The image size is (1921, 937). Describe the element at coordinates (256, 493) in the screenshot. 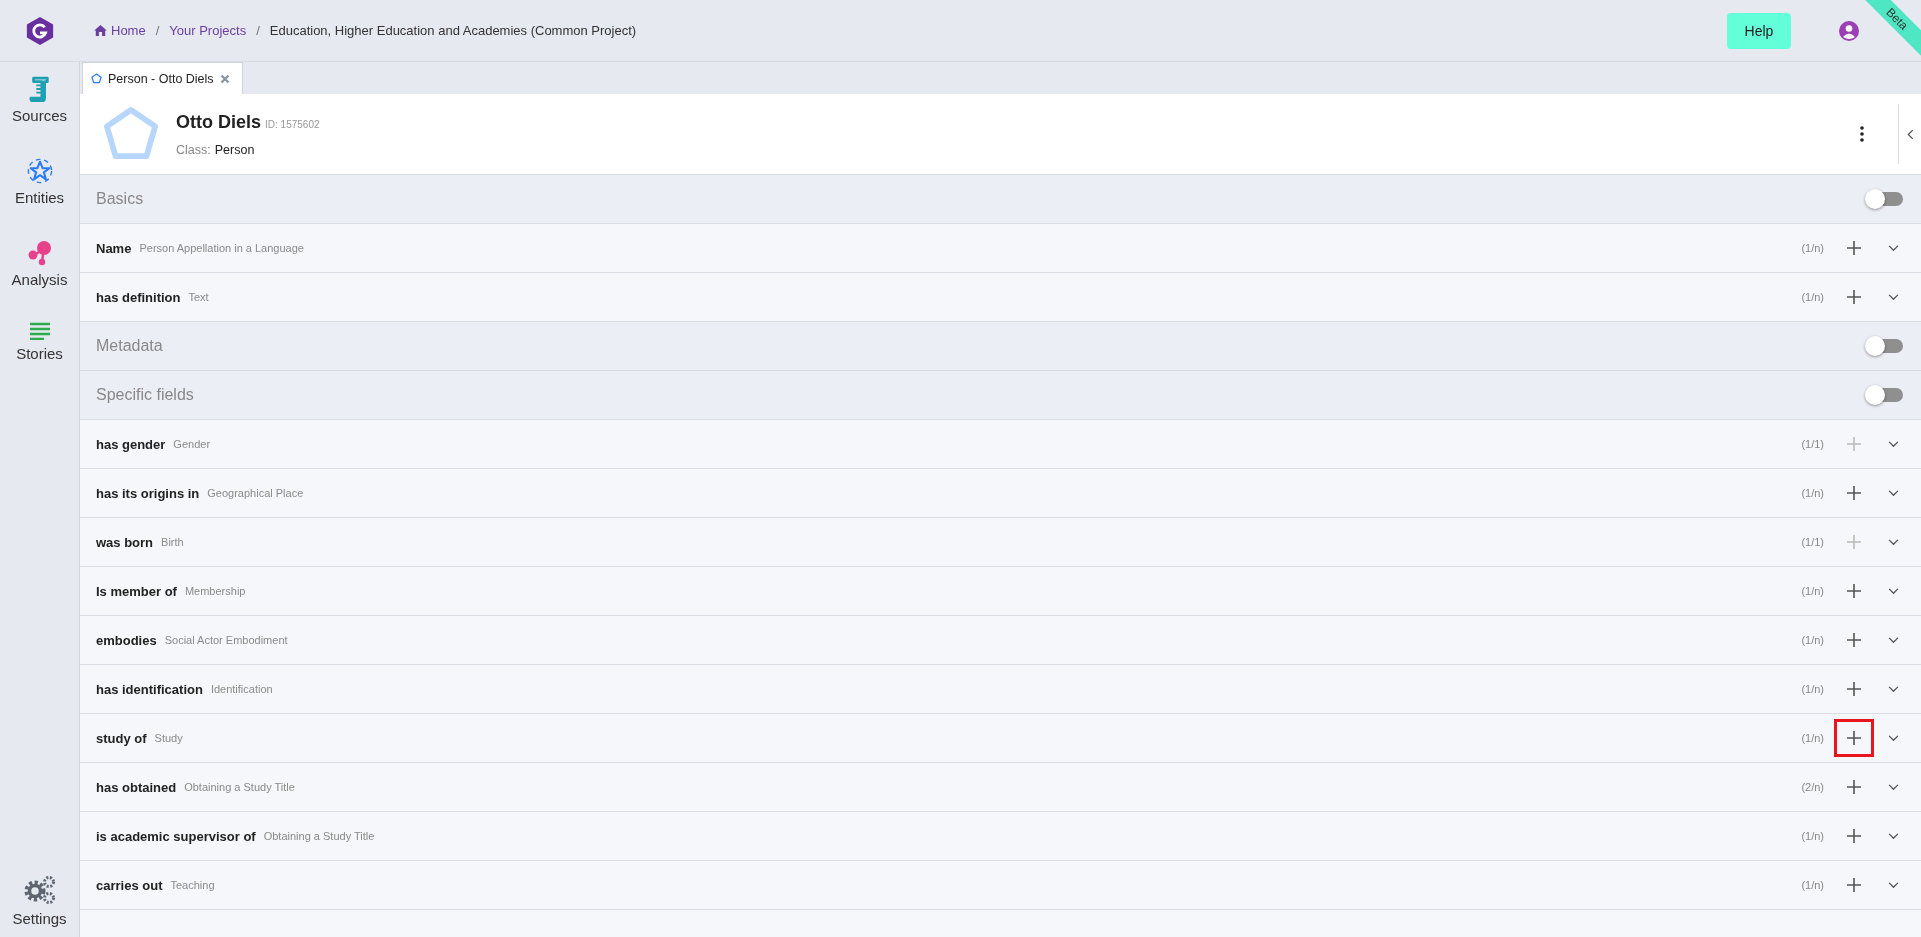

I see `field-target-class: Geographical Place` at that location.